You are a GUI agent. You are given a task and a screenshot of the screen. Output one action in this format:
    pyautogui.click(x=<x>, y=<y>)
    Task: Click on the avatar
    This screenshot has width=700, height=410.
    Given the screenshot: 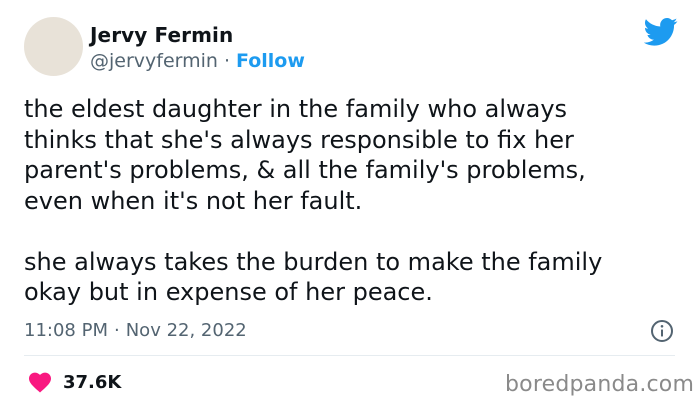 What is the action you would take?
    pyautogui.click(x=53, y=46)
    